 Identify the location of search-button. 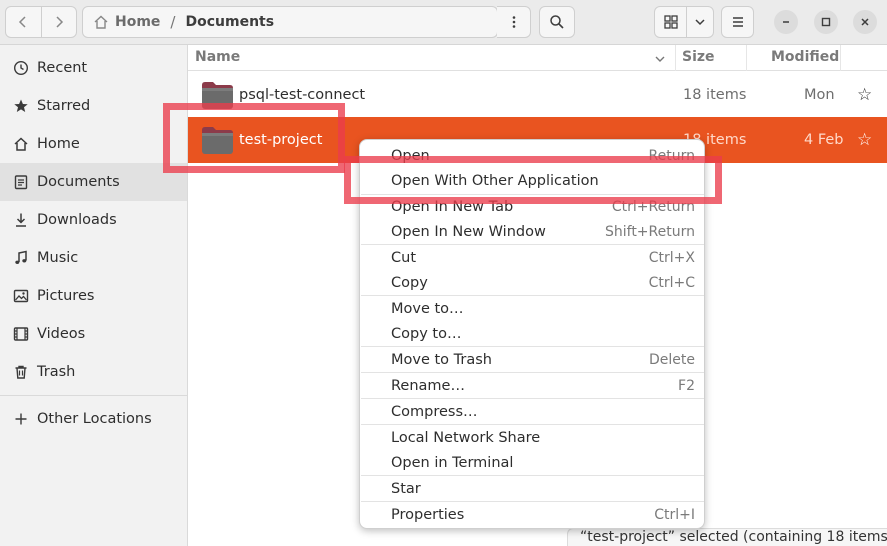
(557, 22).